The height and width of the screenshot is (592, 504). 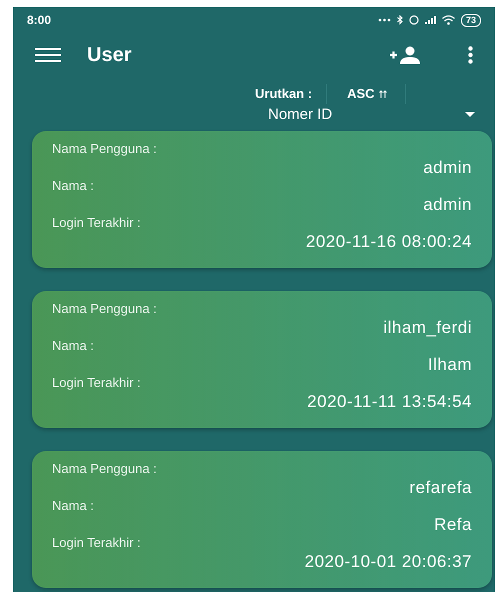 I want to click on add-person-icon, so click(x=406, y=55).